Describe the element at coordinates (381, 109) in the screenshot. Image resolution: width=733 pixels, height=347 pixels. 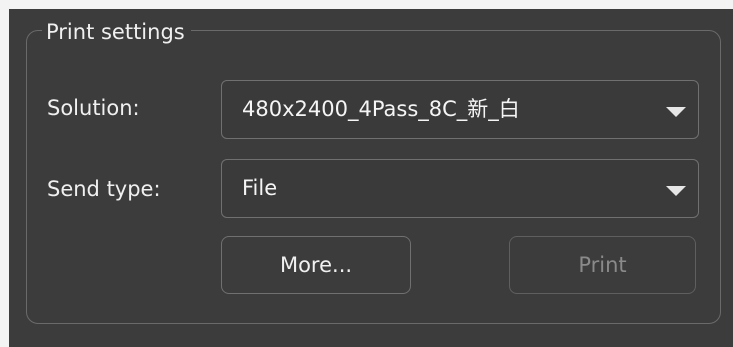
I see `solution-value: 480x2400_4Pass_8C_新_白` at that location.